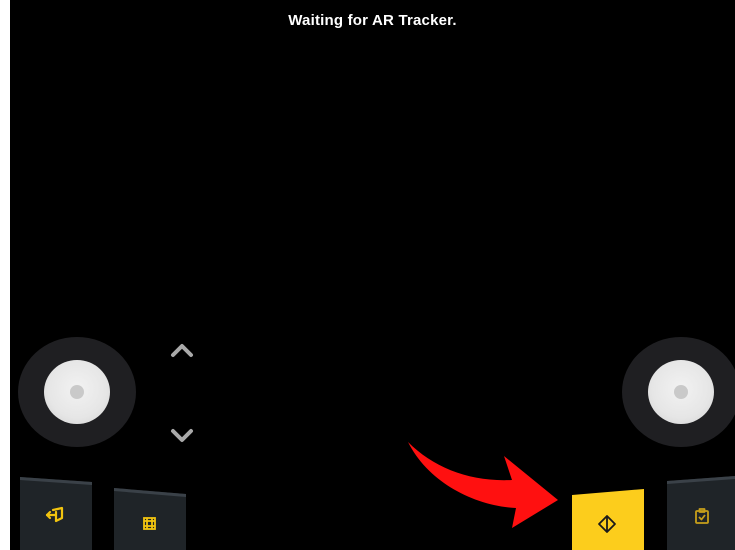  Describe the element at coordinates (608, 519) in the screenshot. I see `place-anchor-button` at that location.